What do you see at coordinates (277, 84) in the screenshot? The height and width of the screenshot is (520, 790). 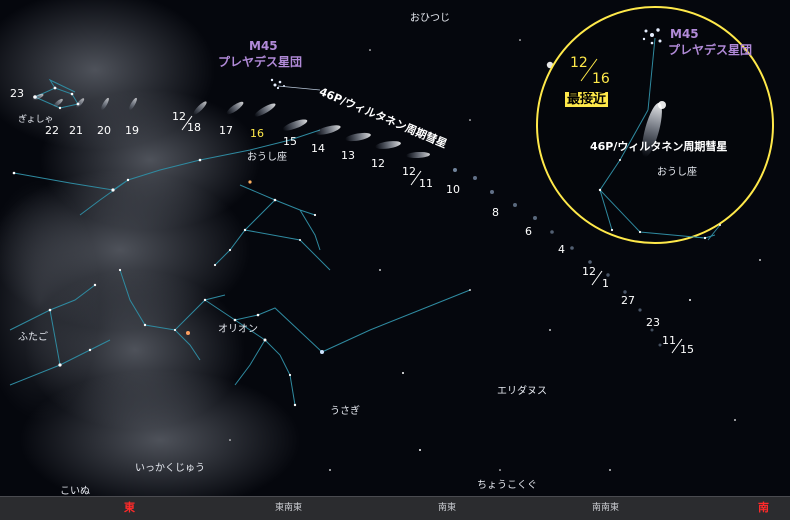 I see `pleiades-cluster` at bounding box center [277, 84].